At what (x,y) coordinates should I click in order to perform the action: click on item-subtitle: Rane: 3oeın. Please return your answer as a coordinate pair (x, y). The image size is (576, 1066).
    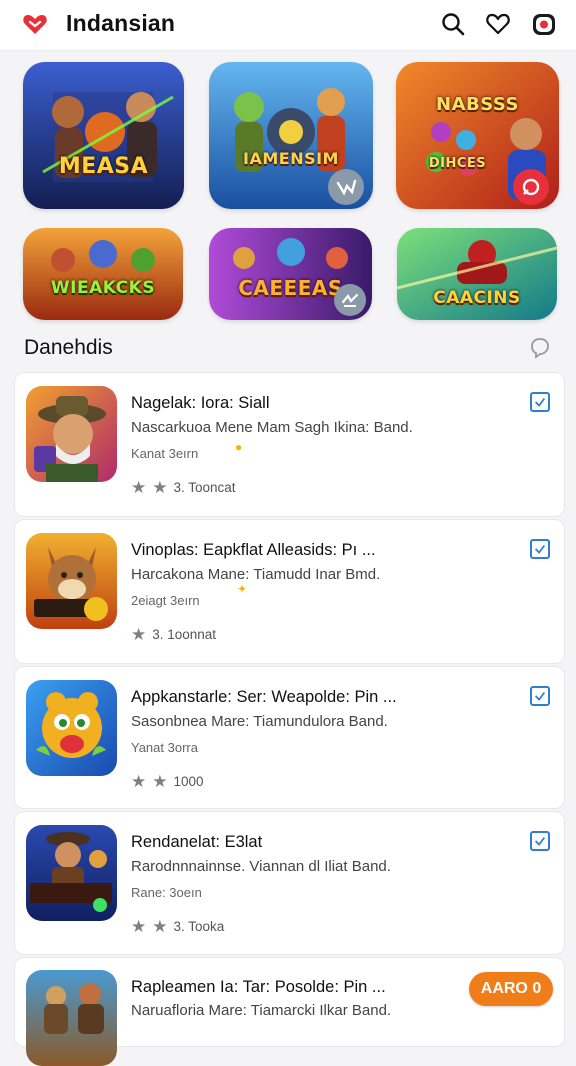
    Looking at the image, I should click on (166, 892).